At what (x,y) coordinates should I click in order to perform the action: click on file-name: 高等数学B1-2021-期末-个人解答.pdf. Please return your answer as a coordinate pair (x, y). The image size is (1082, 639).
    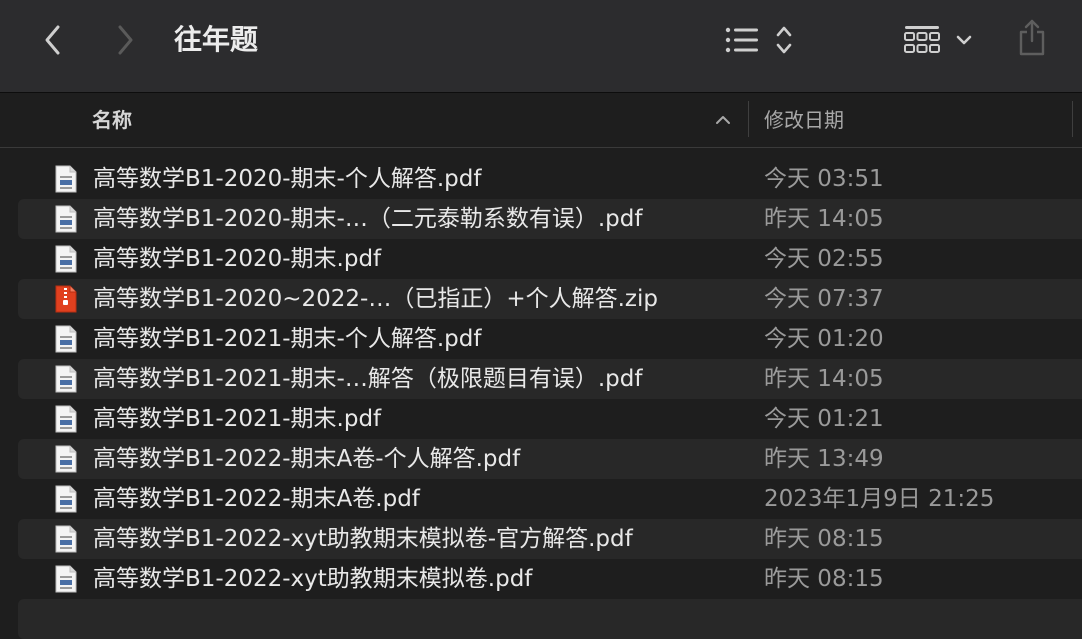
    Looking at the image, I should click on (287, 339).